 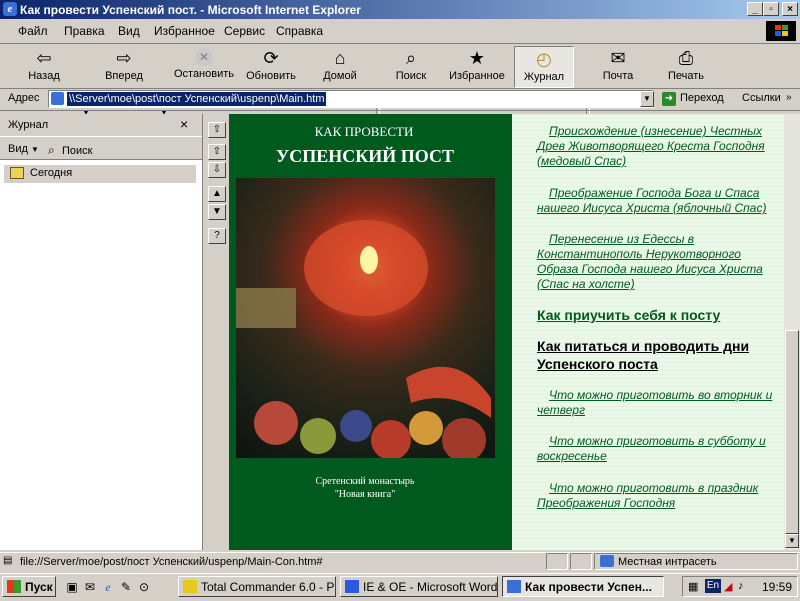 I want to click on frame-scroll-up-button: ▲, so click(x=217, y=194).